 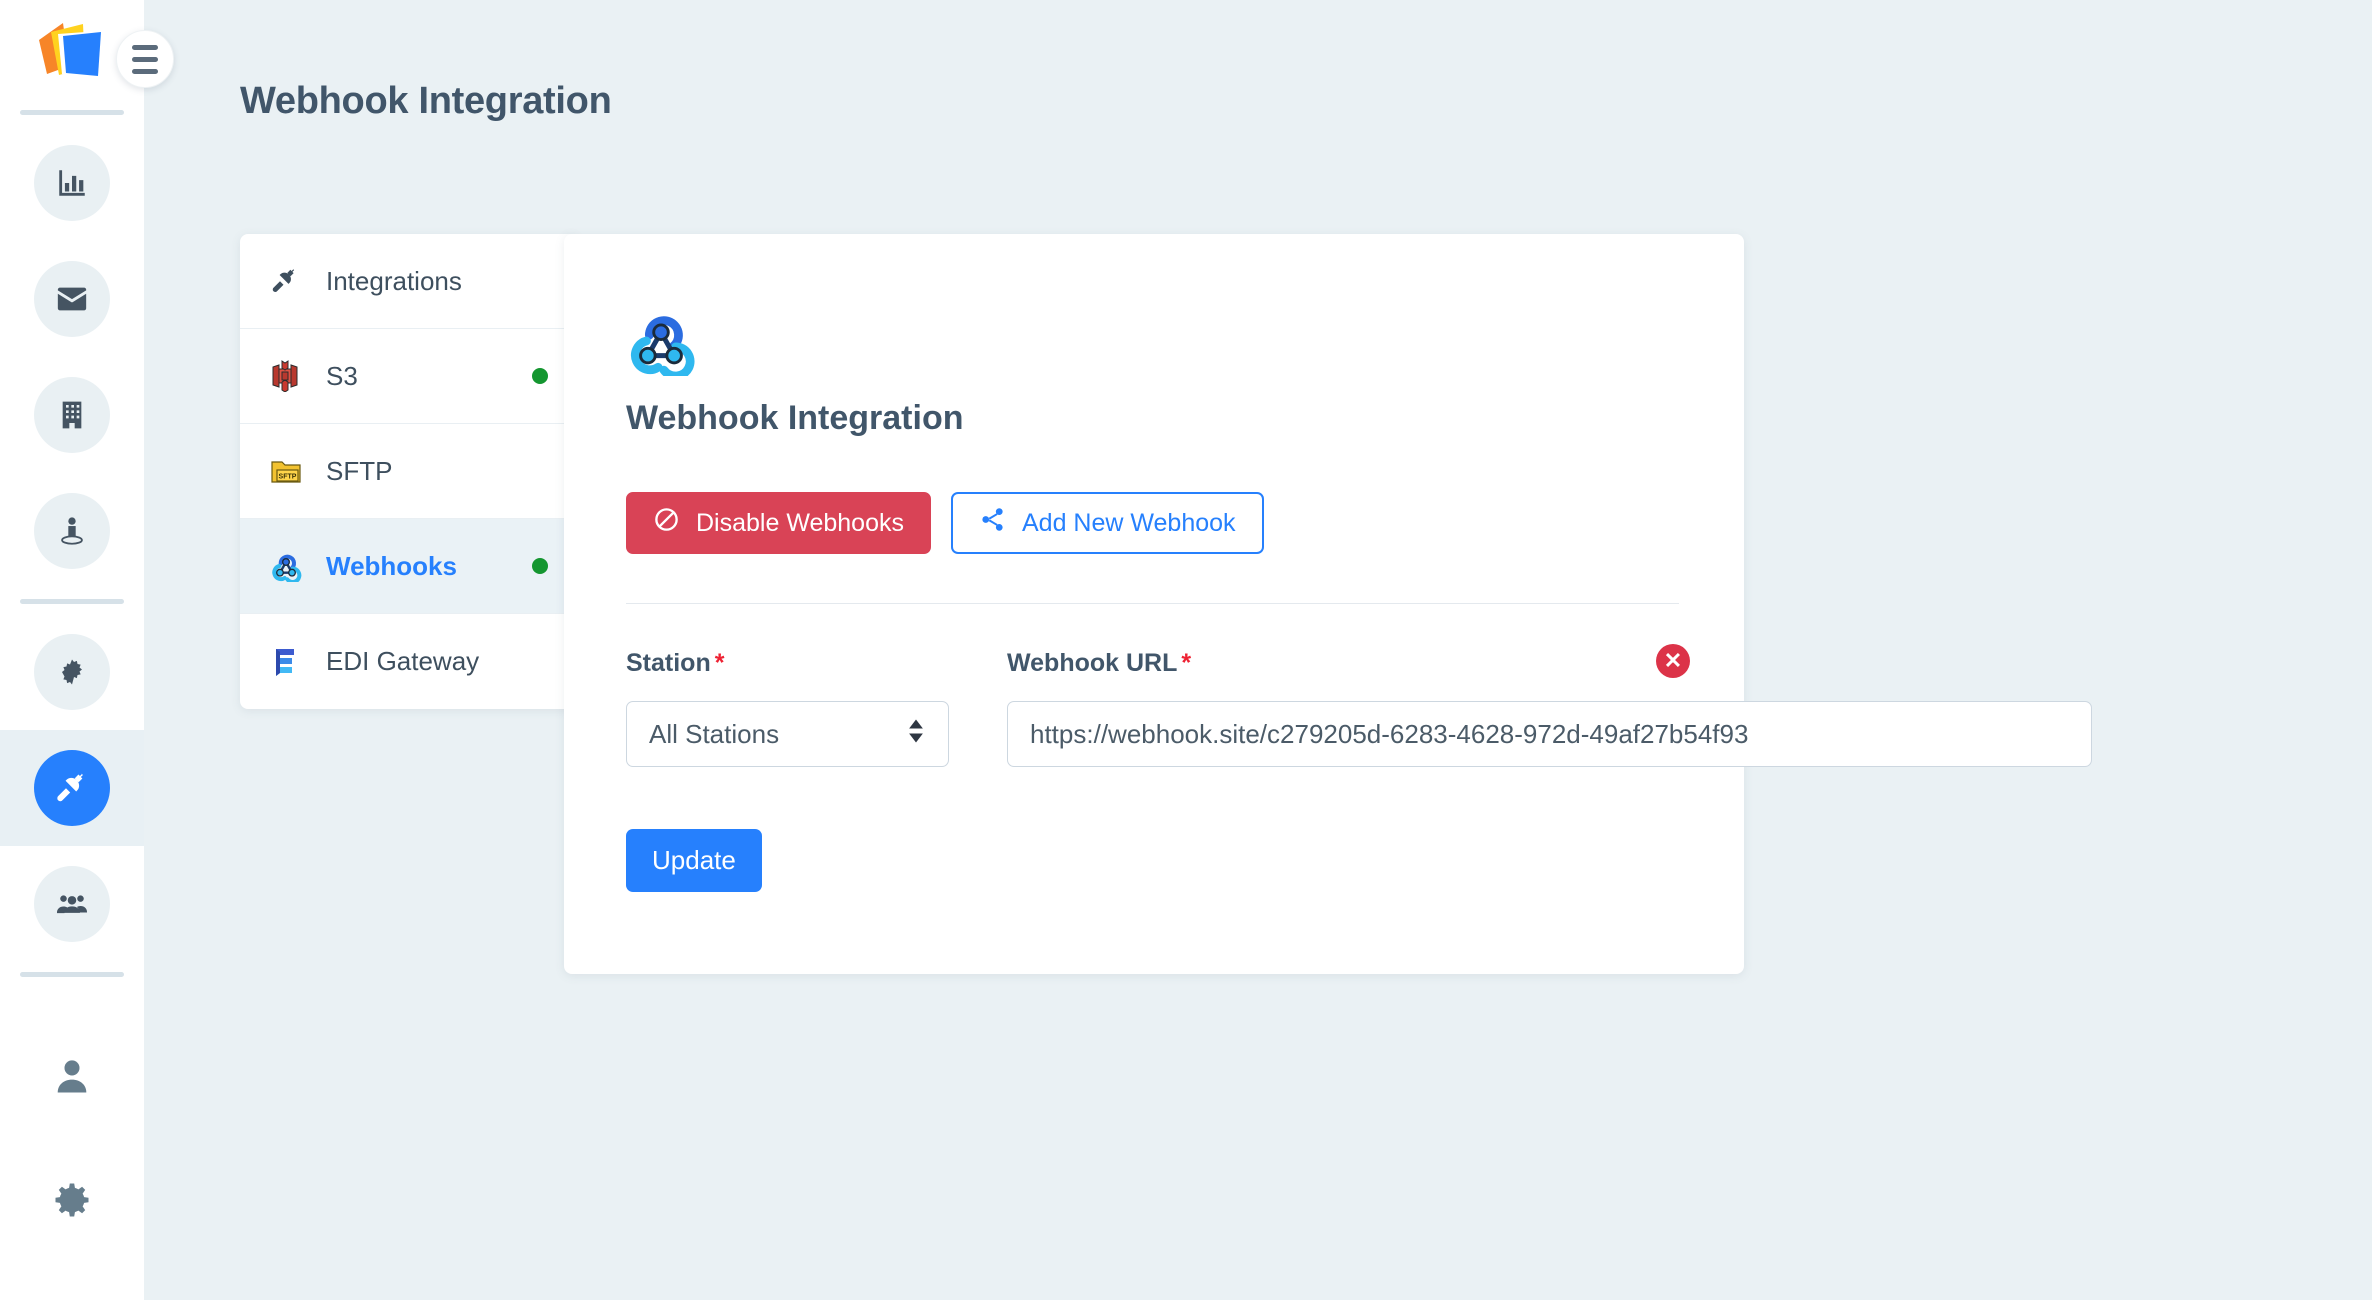 I want to click on page-title: Webhook Integration, so click(x=426, y=101).